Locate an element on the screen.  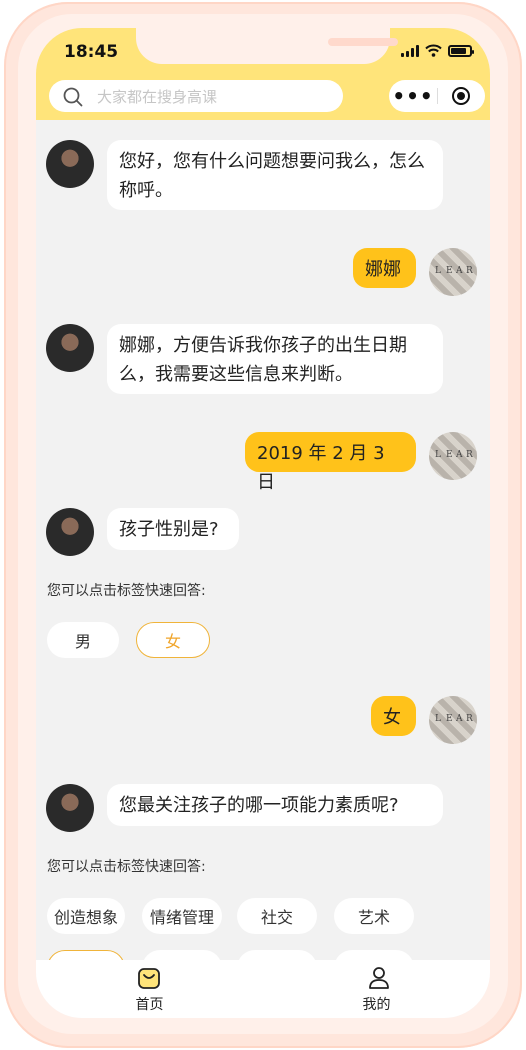
gender-chip-female: 女 is located at coordinates (173, 640).